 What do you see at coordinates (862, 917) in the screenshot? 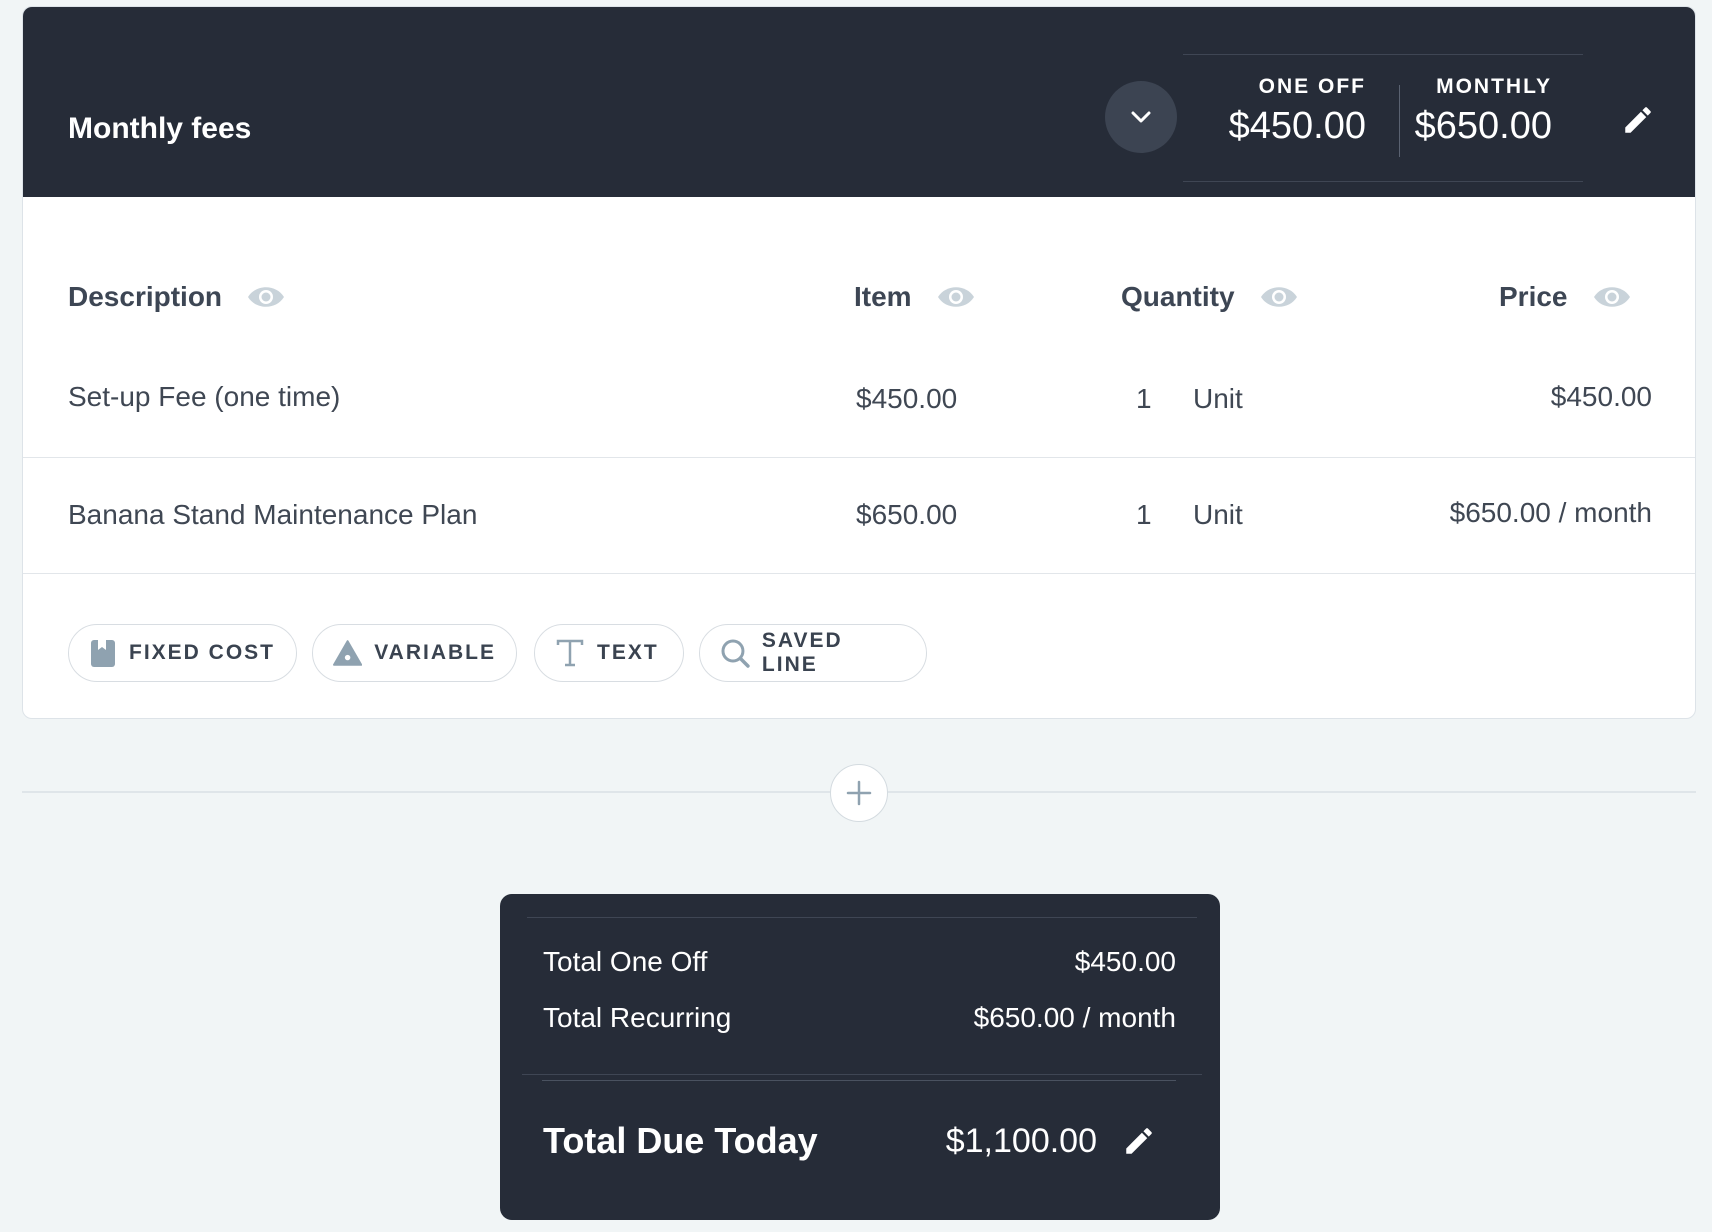
I see `summary-top-divider` at bounding box center [862, 917].